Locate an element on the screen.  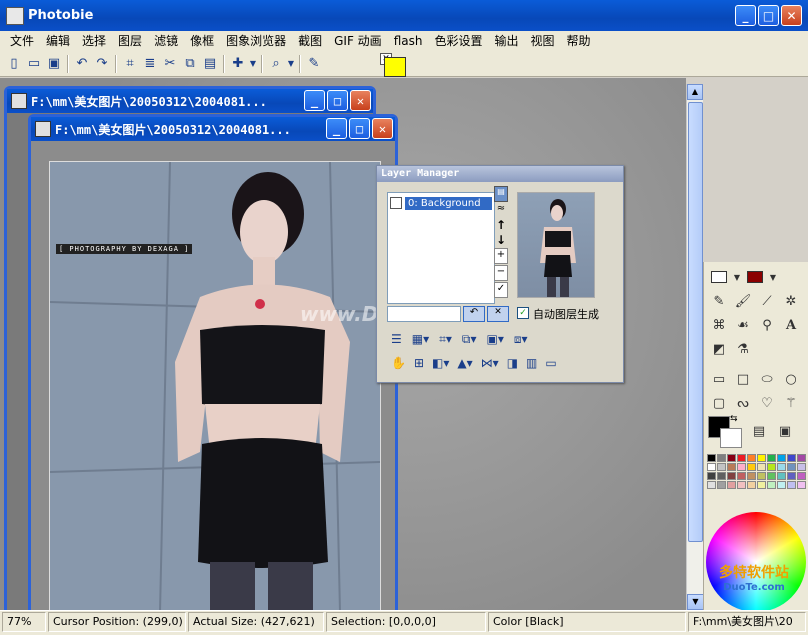
pencil-icon: ✎ is located at coordinates (719, 301).